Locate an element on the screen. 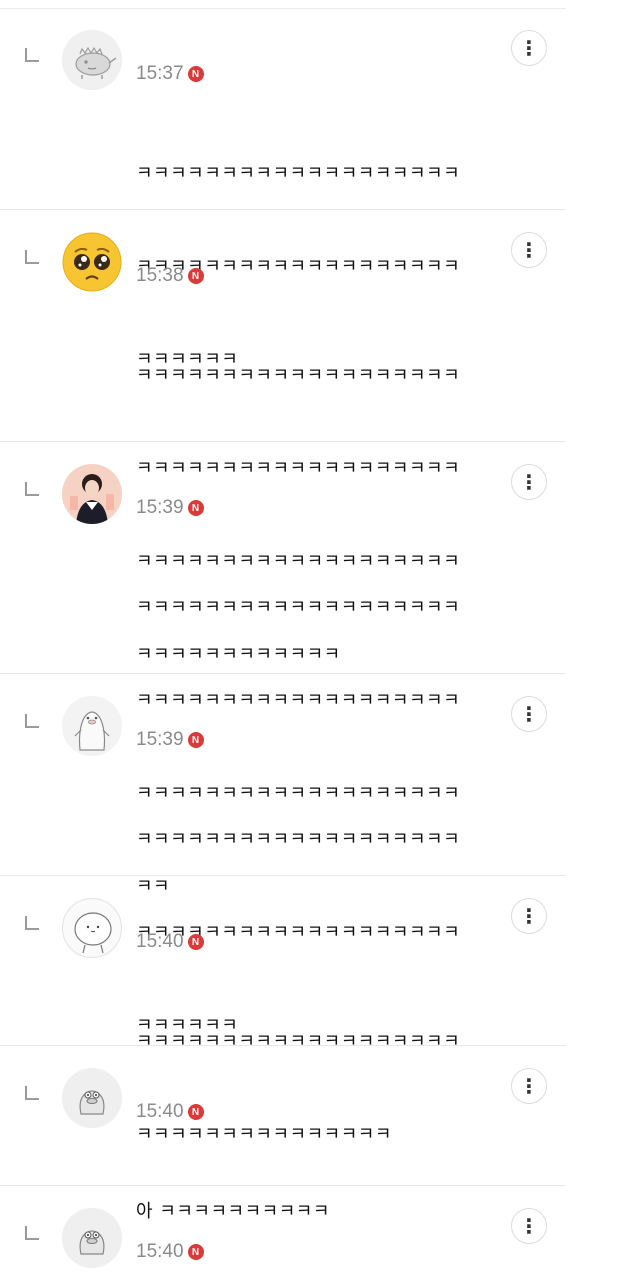  penguin-icon is located at coordinates (92, 726).